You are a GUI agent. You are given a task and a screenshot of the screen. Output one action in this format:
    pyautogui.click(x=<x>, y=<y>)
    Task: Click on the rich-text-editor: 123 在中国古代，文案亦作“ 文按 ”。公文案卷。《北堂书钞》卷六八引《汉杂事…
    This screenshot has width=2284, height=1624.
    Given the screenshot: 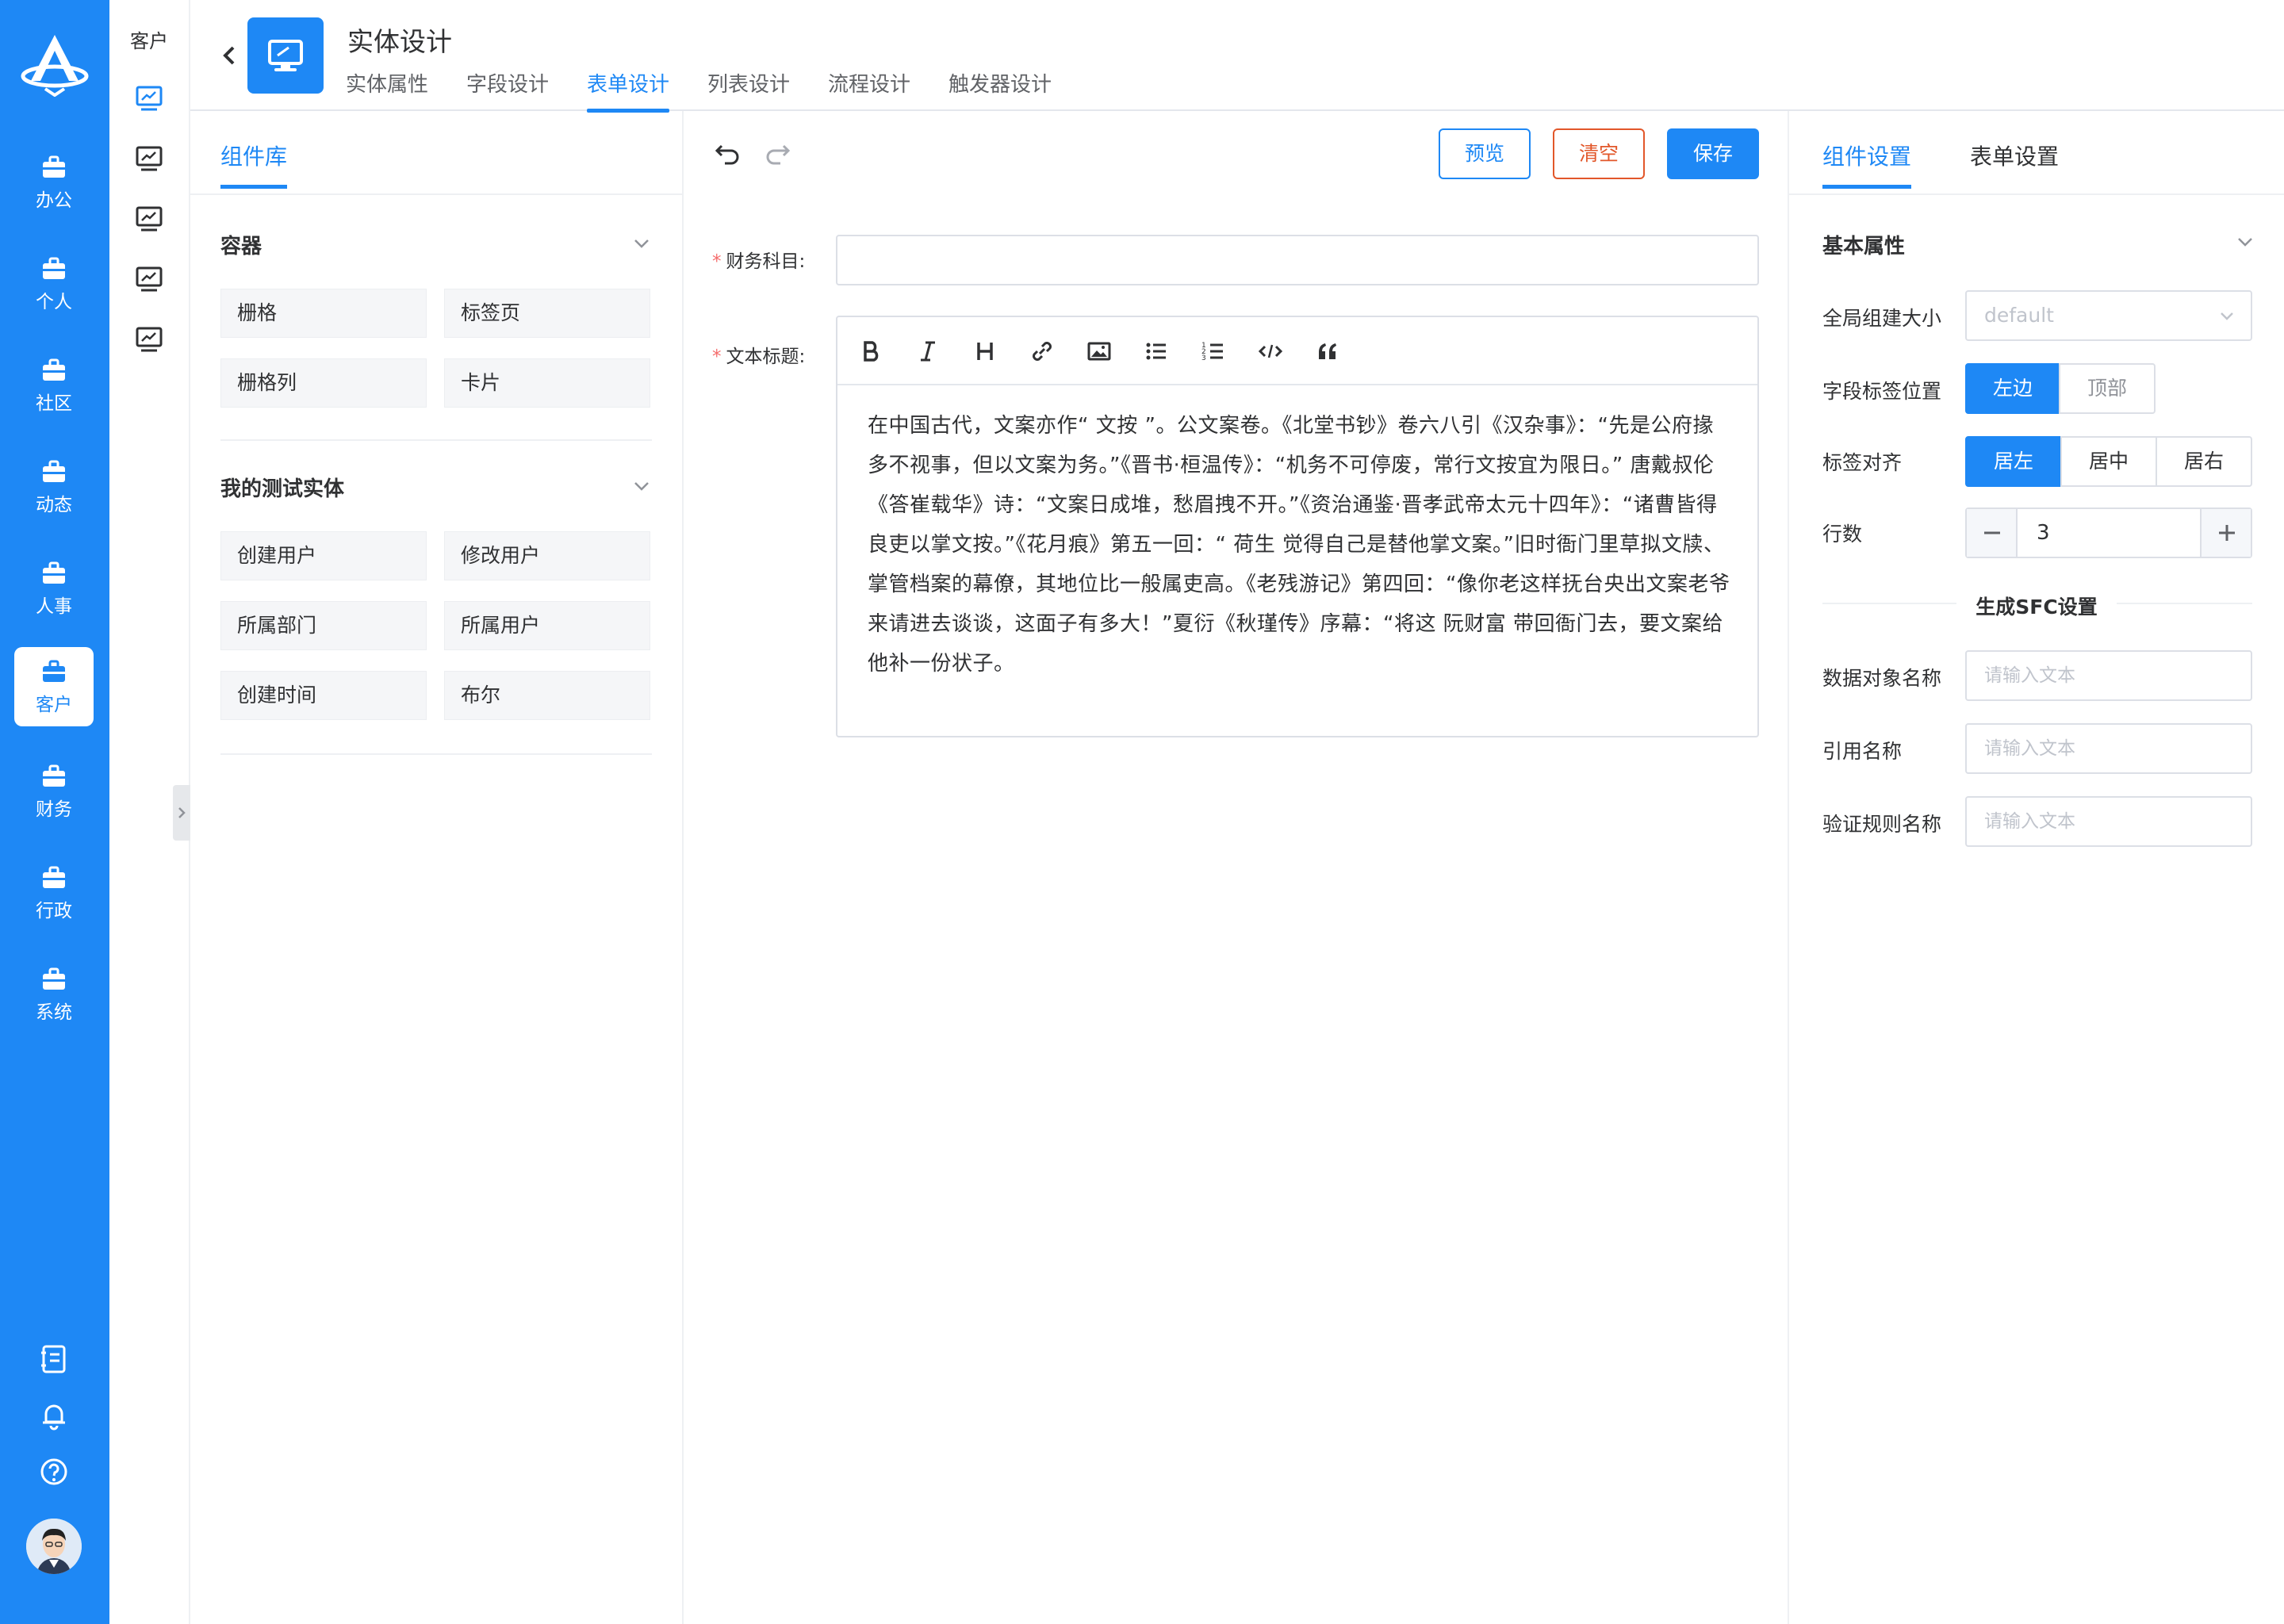 What is the action you would take?
    pyautogui.click(x=1297, y=526)
    